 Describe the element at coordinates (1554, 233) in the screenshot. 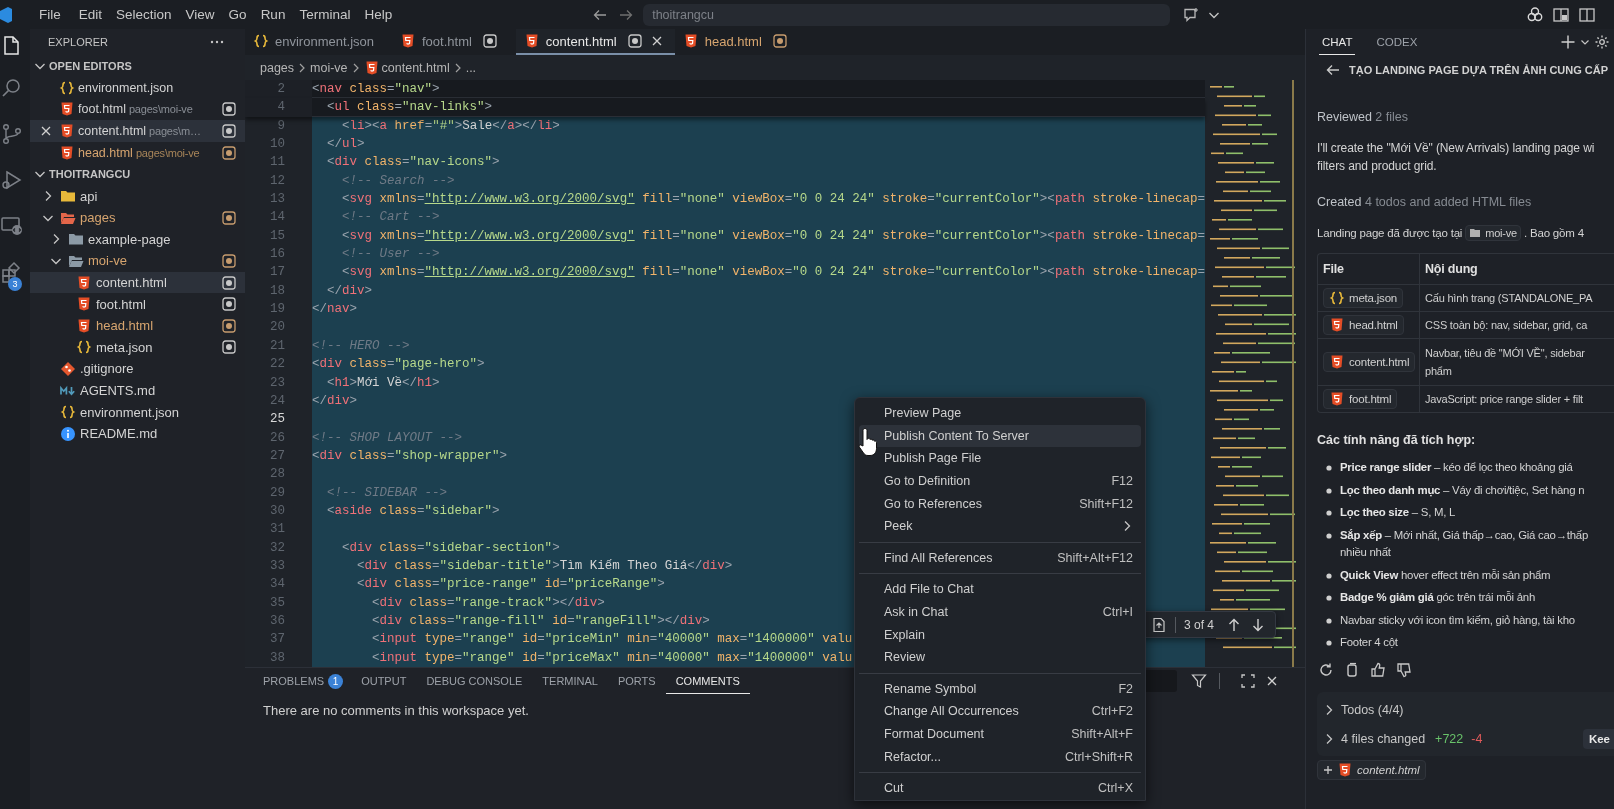

I see `chat-text: . Bao gồm 4` at that location.